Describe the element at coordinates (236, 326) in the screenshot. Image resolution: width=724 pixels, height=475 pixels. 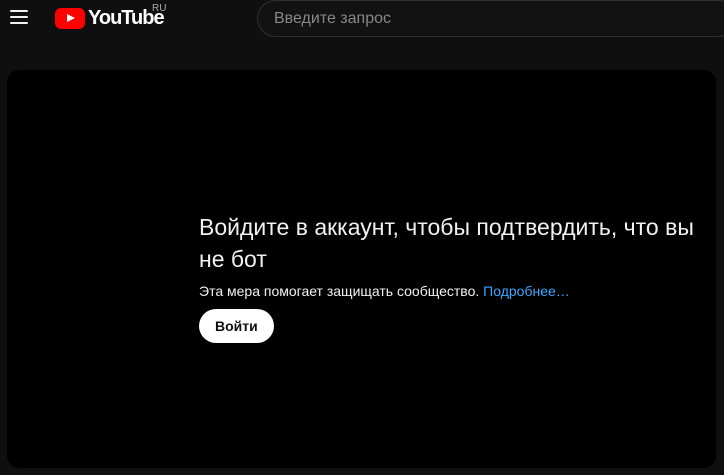
I see `signin-button: Войти` at that location.